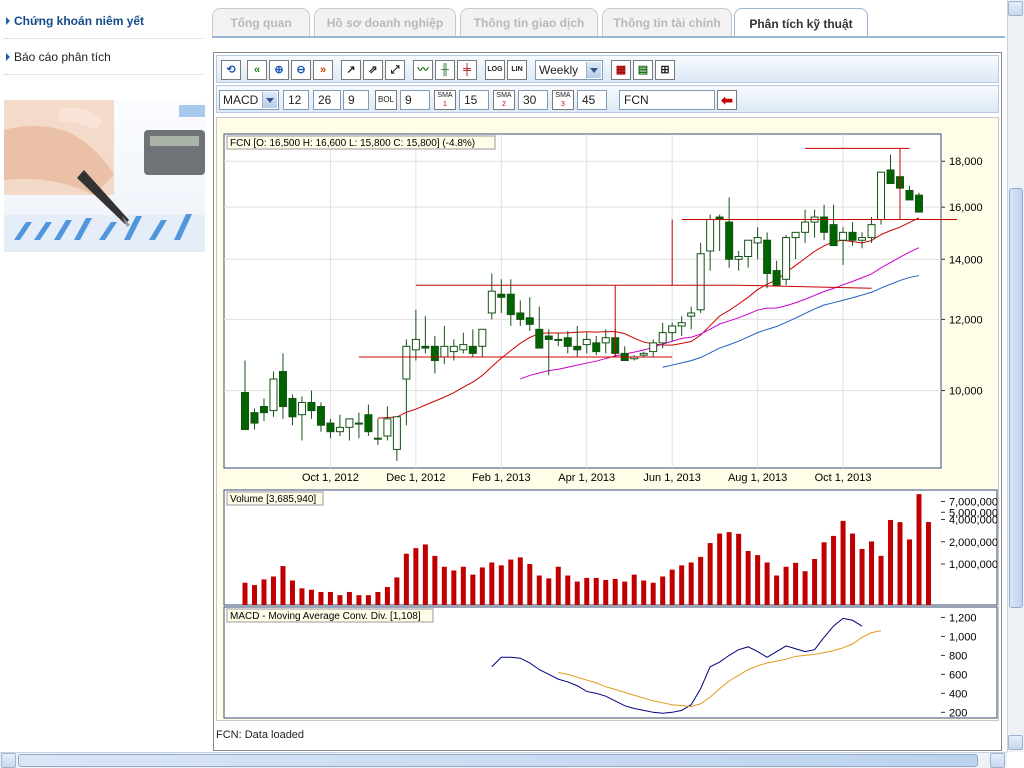 The height and width of the screenshot is (768, 1024). I want to click on draw-parallel-icon: ⇗, so click(373, 70).